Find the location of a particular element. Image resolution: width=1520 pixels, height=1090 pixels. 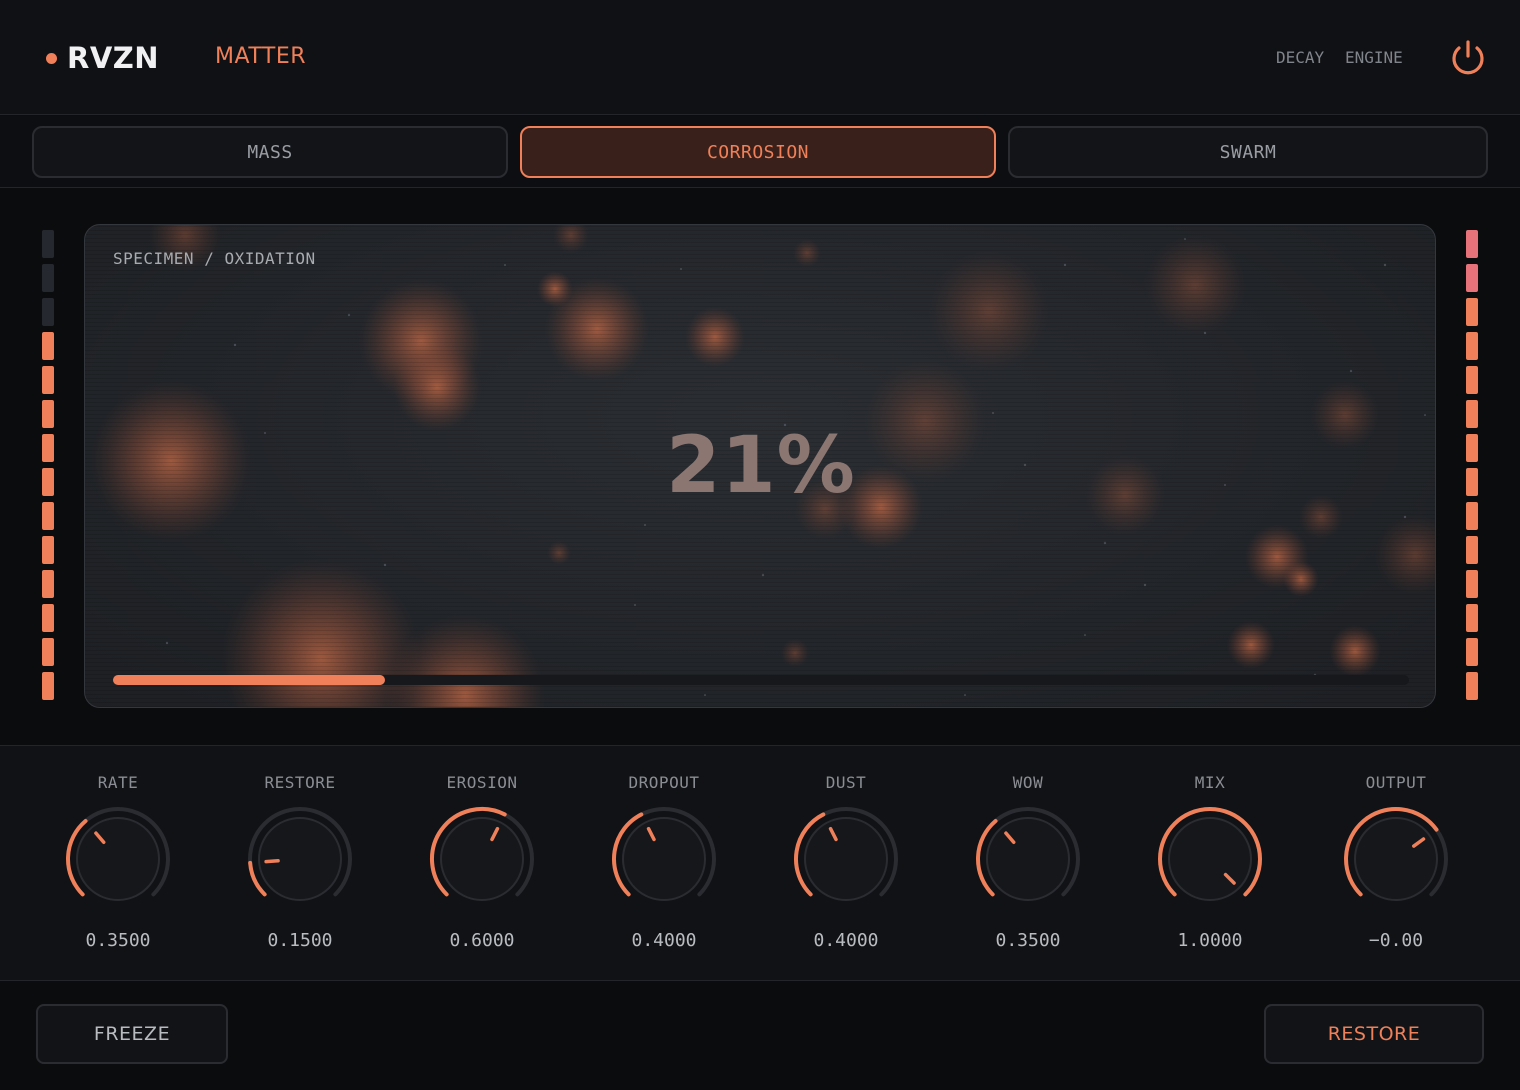

knob-label: OUTPUT is located at coordinates (1396, 782).